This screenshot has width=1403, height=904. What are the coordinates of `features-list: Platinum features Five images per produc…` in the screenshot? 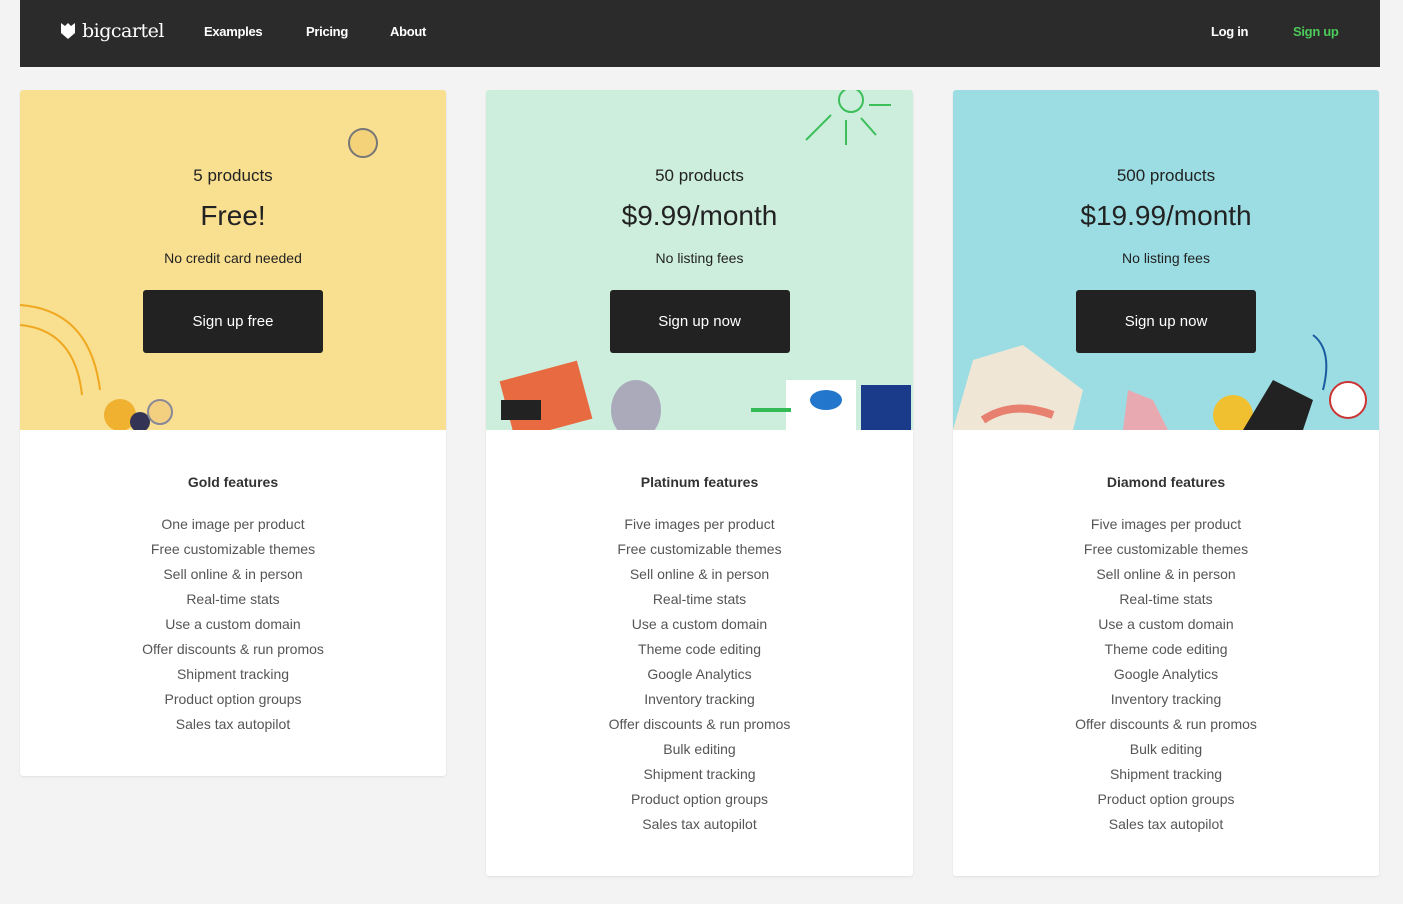 It's located at (699, 633).